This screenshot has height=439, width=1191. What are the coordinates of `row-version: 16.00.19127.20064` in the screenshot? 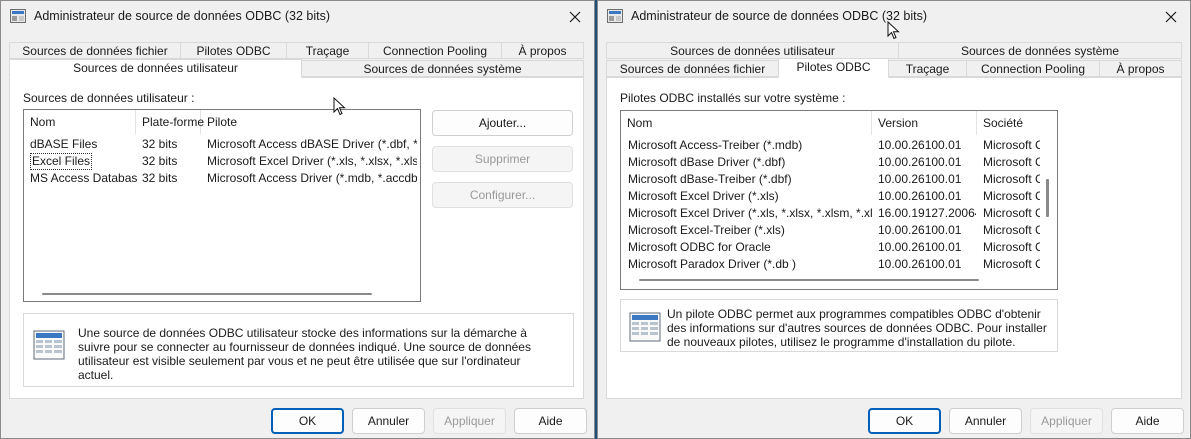 It's located at (927, 213).